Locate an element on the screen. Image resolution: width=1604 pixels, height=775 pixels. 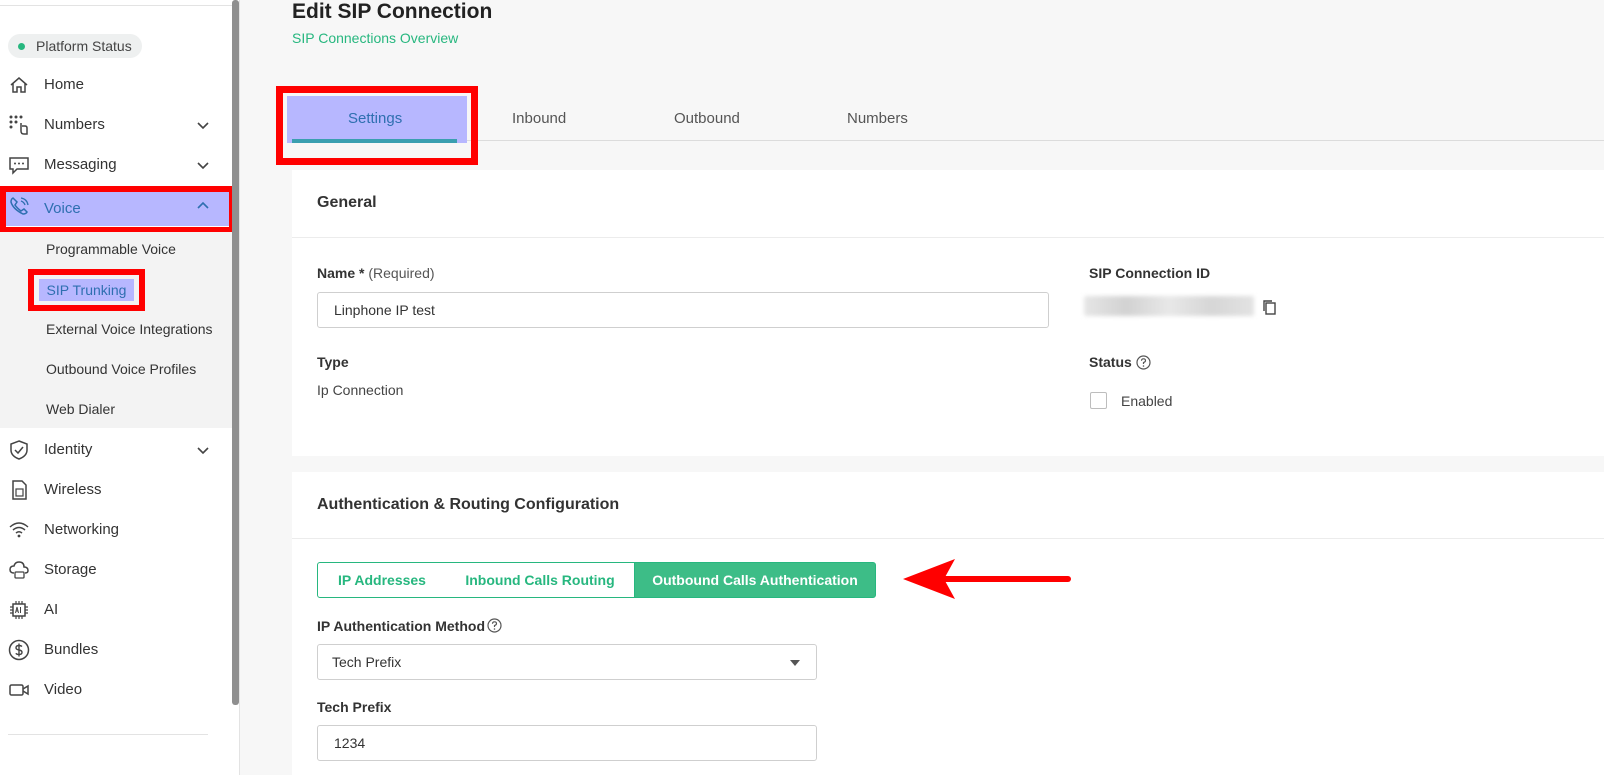
name-label-text: Name is located at coordinates (336, 273).